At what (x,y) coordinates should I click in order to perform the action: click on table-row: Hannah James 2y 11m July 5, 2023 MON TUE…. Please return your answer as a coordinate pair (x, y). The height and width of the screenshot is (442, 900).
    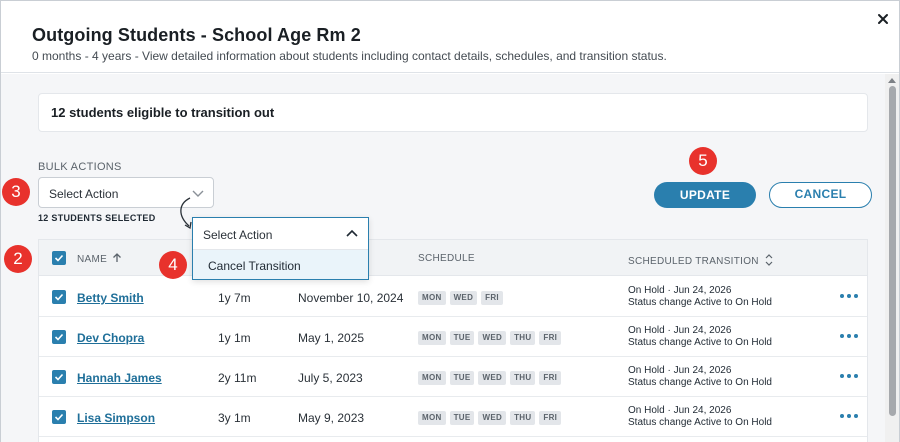
    Looking at the image, I should click on (453, 377).